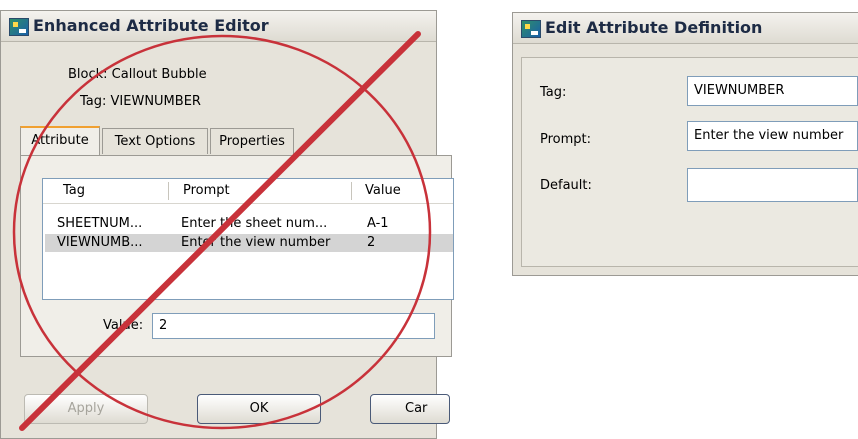 Image resolution: width=858 pixels, height=439 pixels. Describe the element at coordinates (654, 27) in the screenshot. I see `dialog-title: Edit Attribute Definition` at that location.